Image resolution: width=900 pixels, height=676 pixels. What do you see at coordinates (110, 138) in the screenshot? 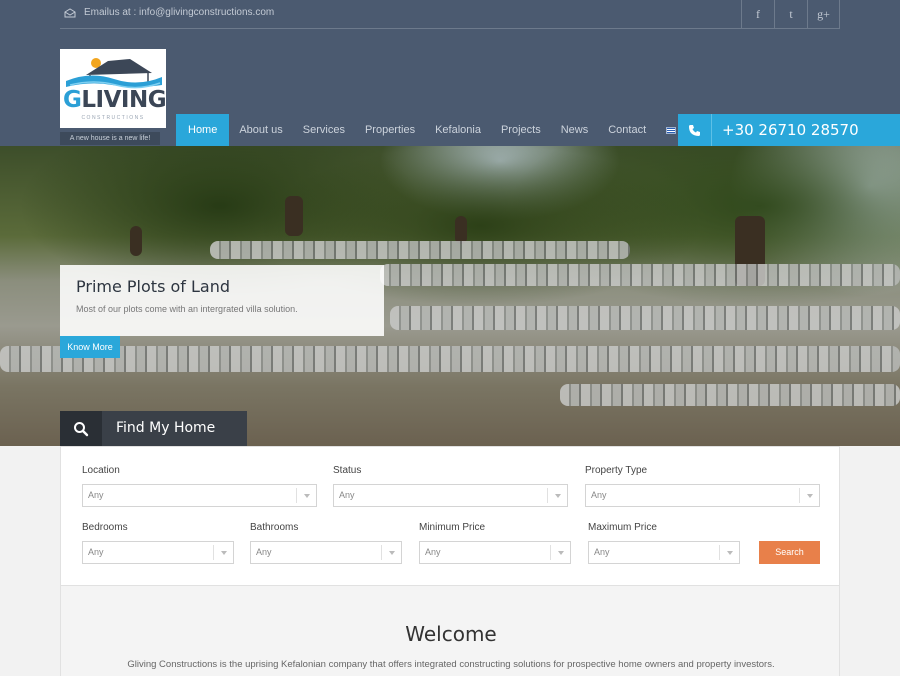
I see `logo-tagline: A new house is a new life!` at bounding box center [110, 138].